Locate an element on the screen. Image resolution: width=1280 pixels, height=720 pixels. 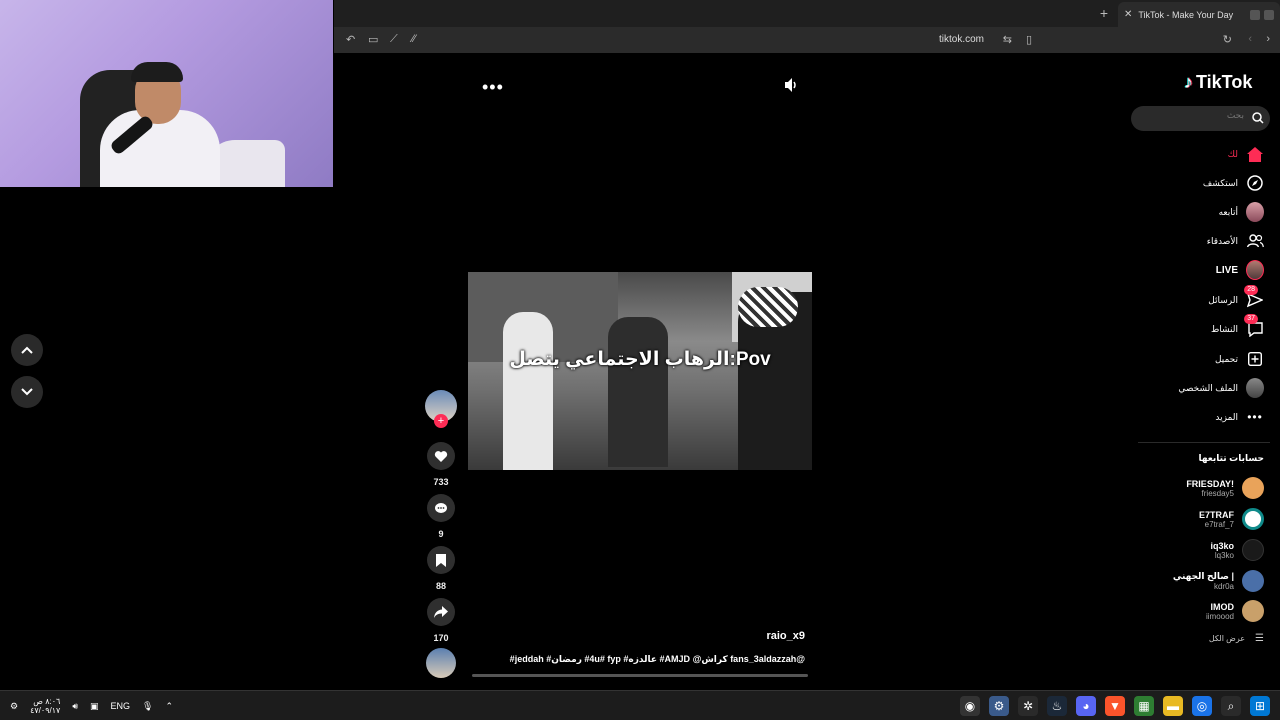
video-headscarf is located at coordinates (768, 307).